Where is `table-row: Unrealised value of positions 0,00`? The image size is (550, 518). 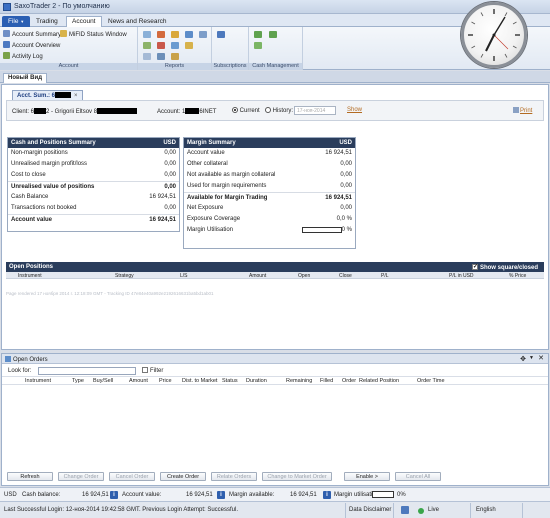
table-row: Unrealised value of positions 0,00 is located at coordinates (93, 186).